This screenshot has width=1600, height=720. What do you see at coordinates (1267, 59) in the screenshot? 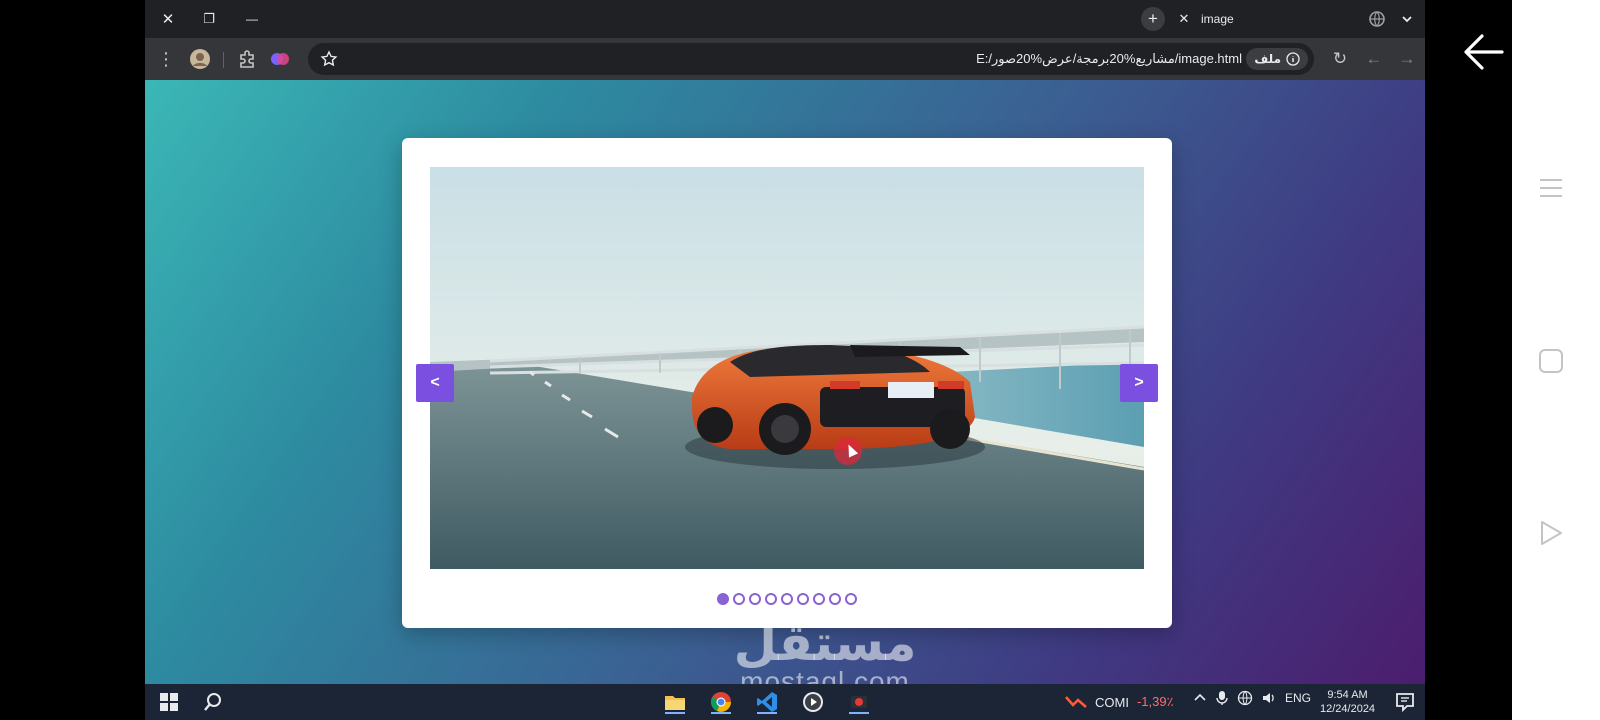
I see `file-chip-label: ملف` at bounding box center [1267, 59].